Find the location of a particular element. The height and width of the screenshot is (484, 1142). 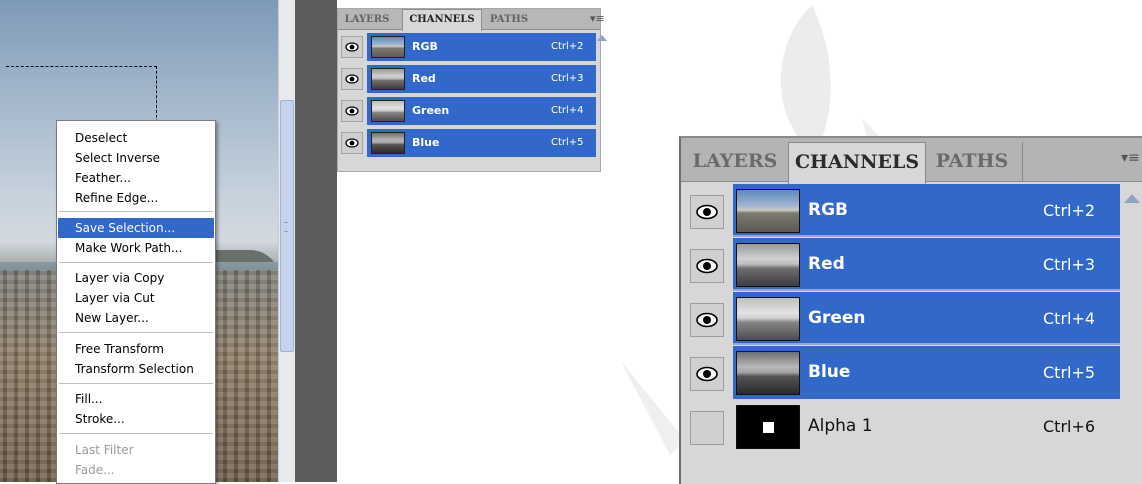

channel-name: Alpha 1 is located at coordinates (840, 426).